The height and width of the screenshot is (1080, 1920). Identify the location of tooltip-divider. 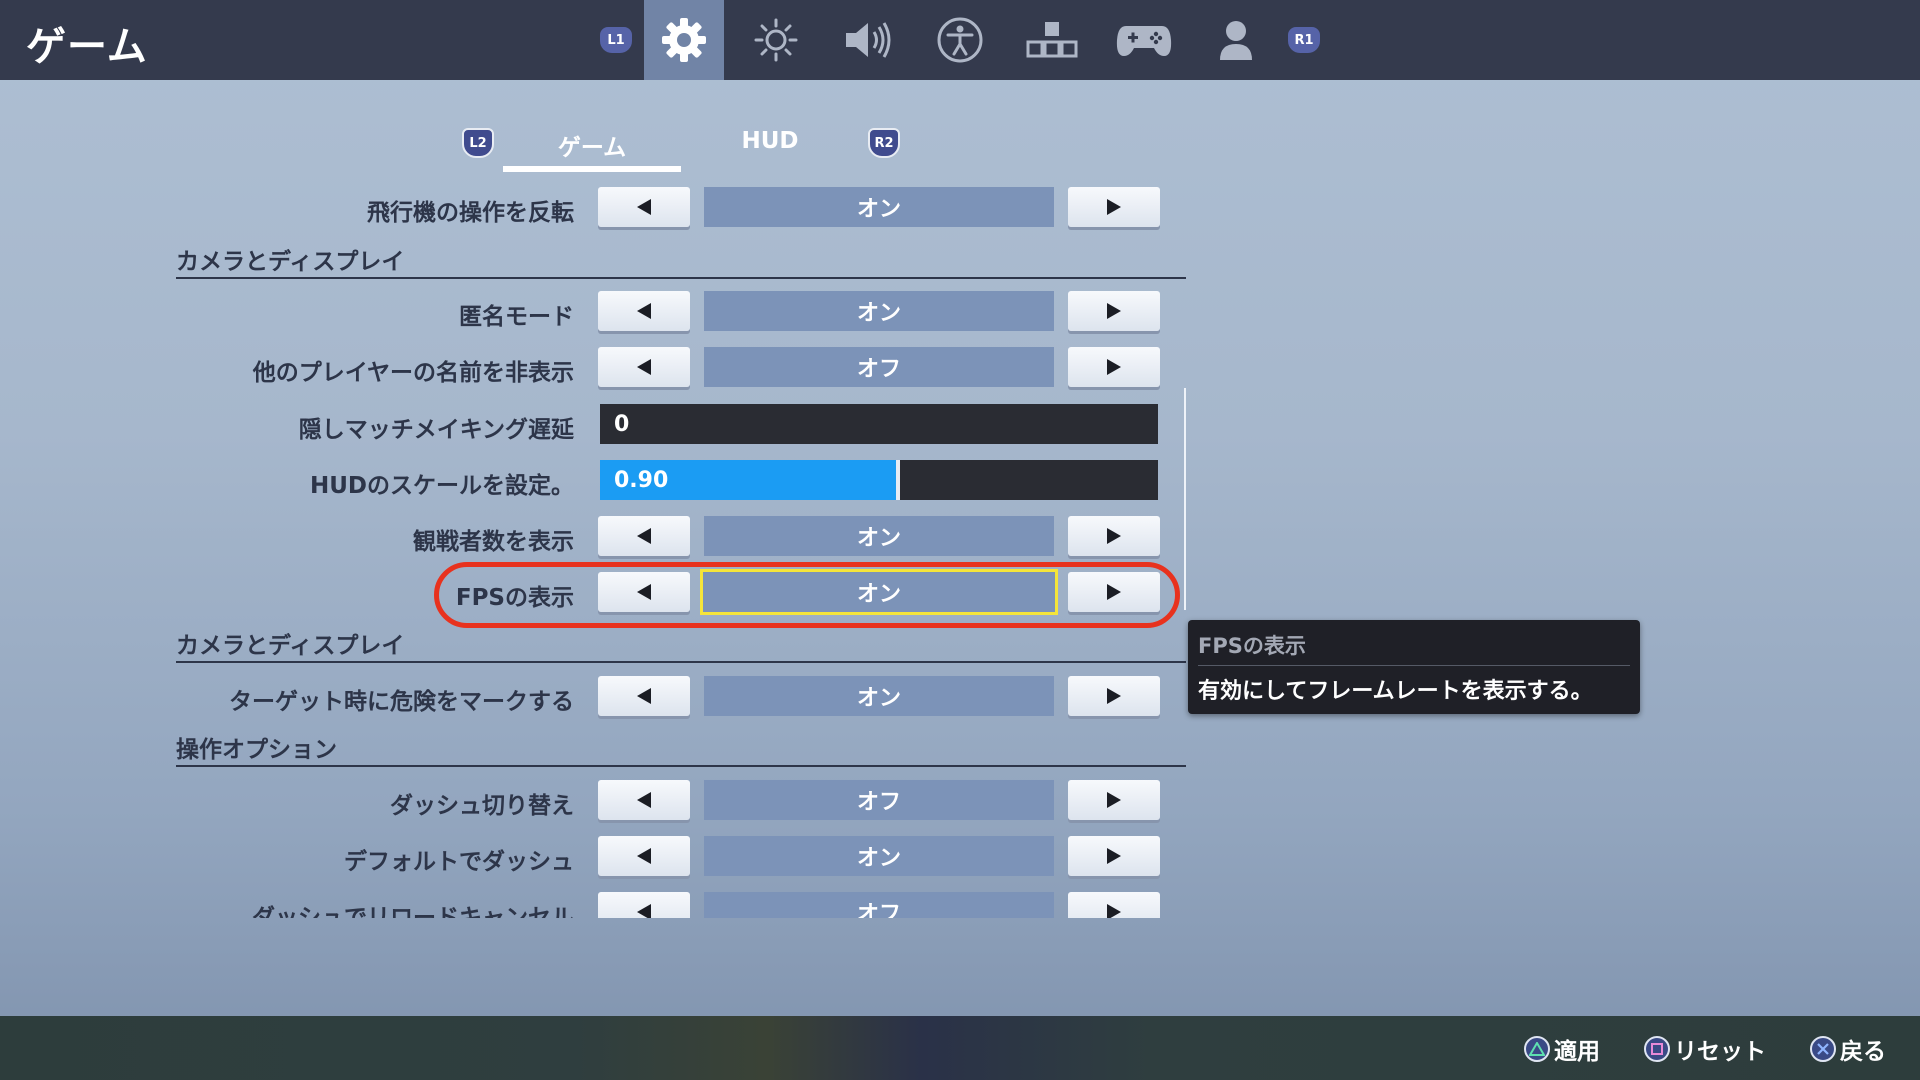
(1414, 665).